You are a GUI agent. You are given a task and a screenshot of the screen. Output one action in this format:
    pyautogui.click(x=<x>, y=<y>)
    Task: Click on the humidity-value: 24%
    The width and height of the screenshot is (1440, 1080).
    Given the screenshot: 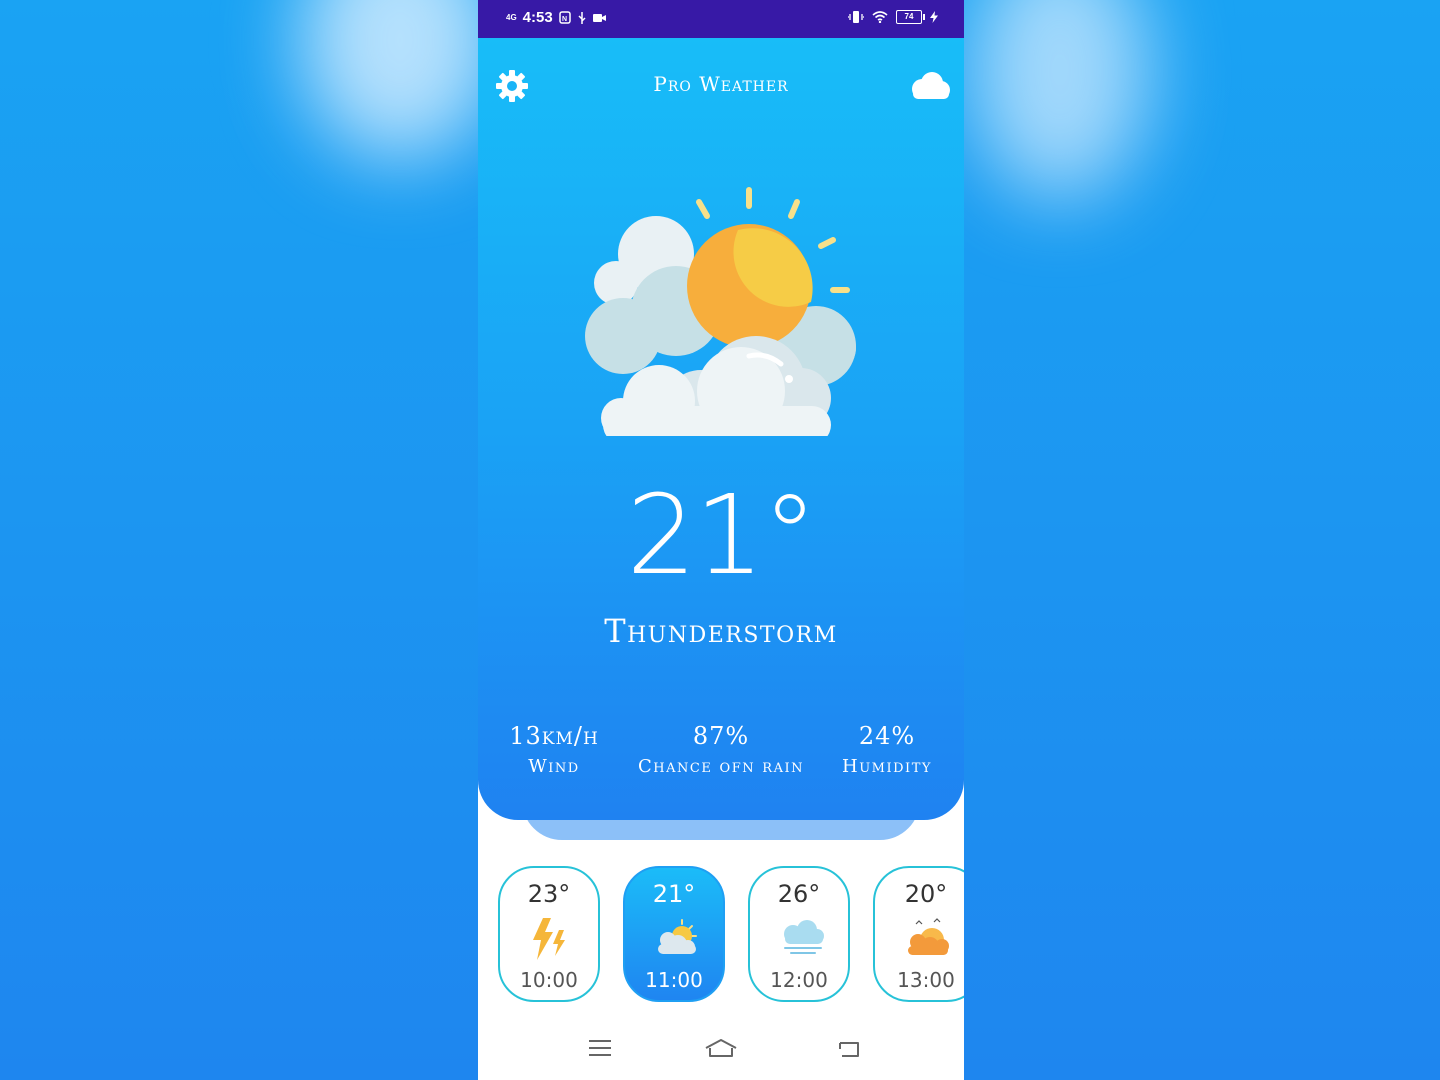 What is the action you would take?
    pyautogui.click(x=887, y=736)
    